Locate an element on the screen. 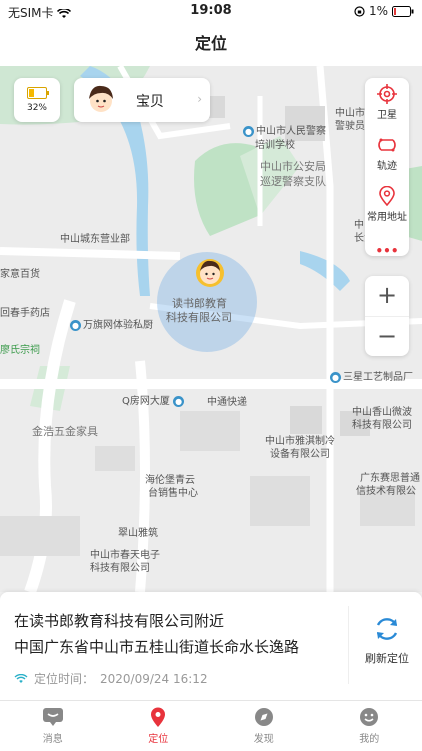 The width and height of the screenshot is (422, 751). map-label: 信技术有限公 is located at coordinates (386, 489).